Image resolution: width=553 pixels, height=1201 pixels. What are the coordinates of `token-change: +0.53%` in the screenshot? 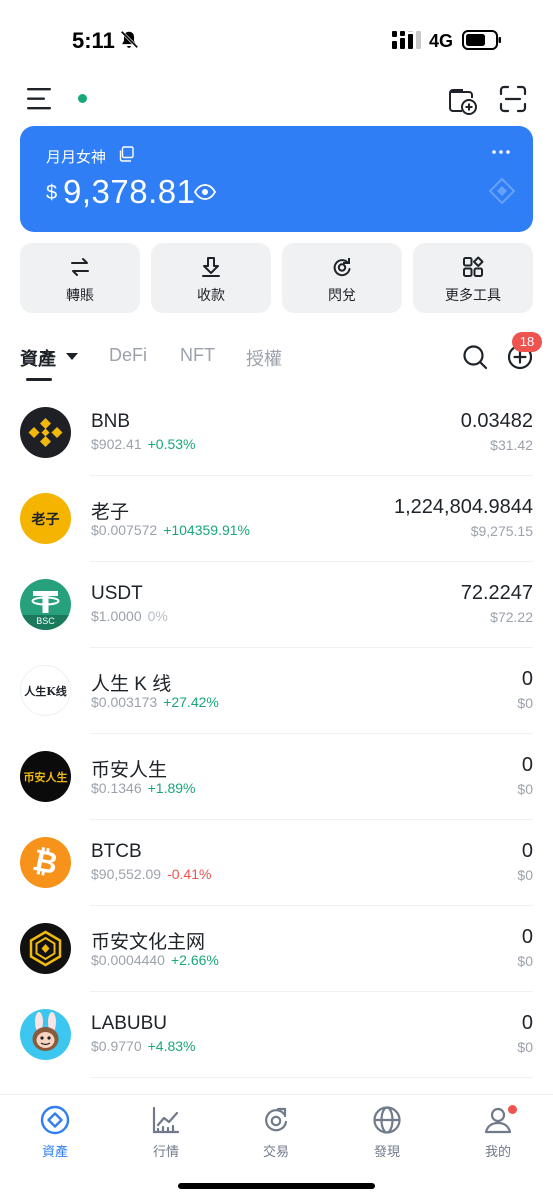 It's located at (171, 444).